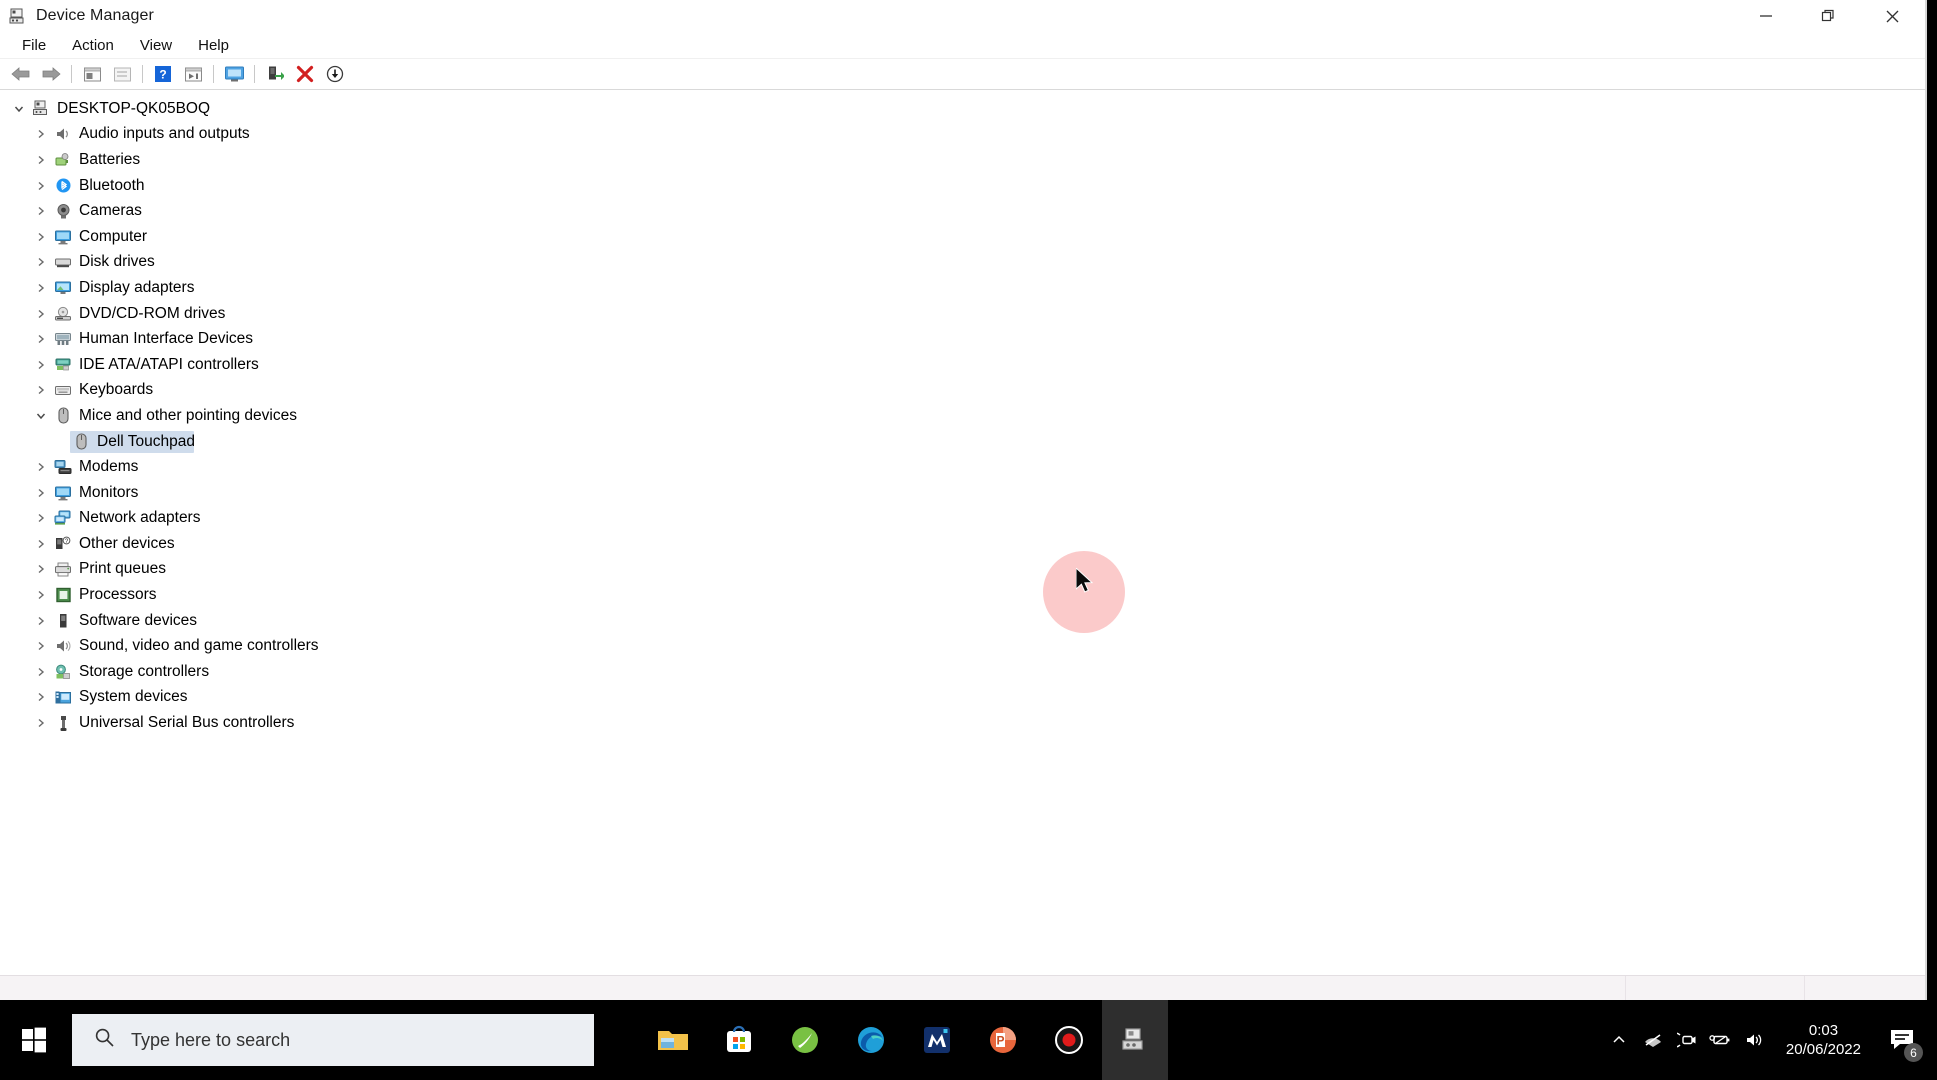 The image size is (1937, 1080). I want to click on tree-item-keyboards: Keyboards, so click(962, 391).